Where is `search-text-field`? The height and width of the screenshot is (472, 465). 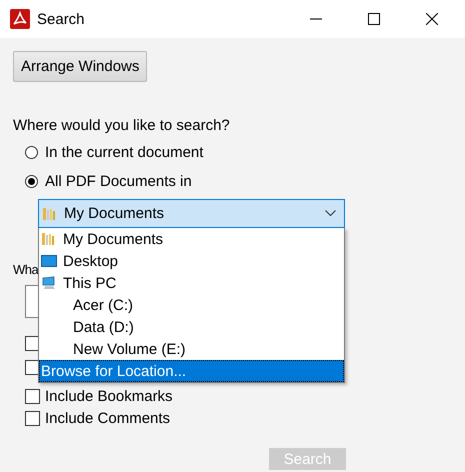 search-text-field is located at coordinates (31, 301).